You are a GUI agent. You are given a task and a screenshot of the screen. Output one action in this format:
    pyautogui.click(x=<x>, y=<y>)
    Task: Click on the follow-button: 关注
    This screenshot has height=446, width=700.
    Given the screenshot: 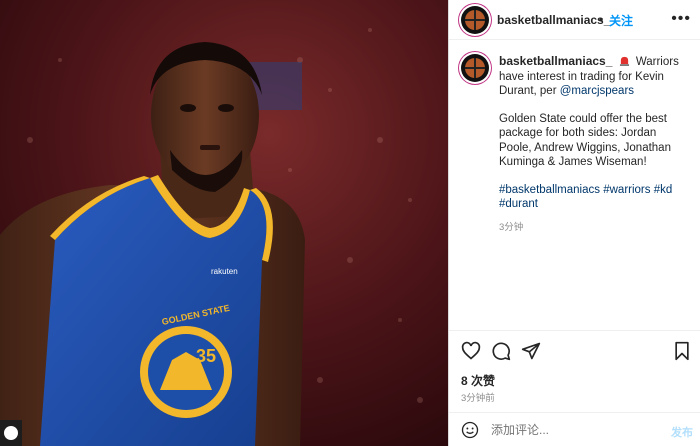 What is the action you would take?
    pyautogui.click(x=621, y=20)
    